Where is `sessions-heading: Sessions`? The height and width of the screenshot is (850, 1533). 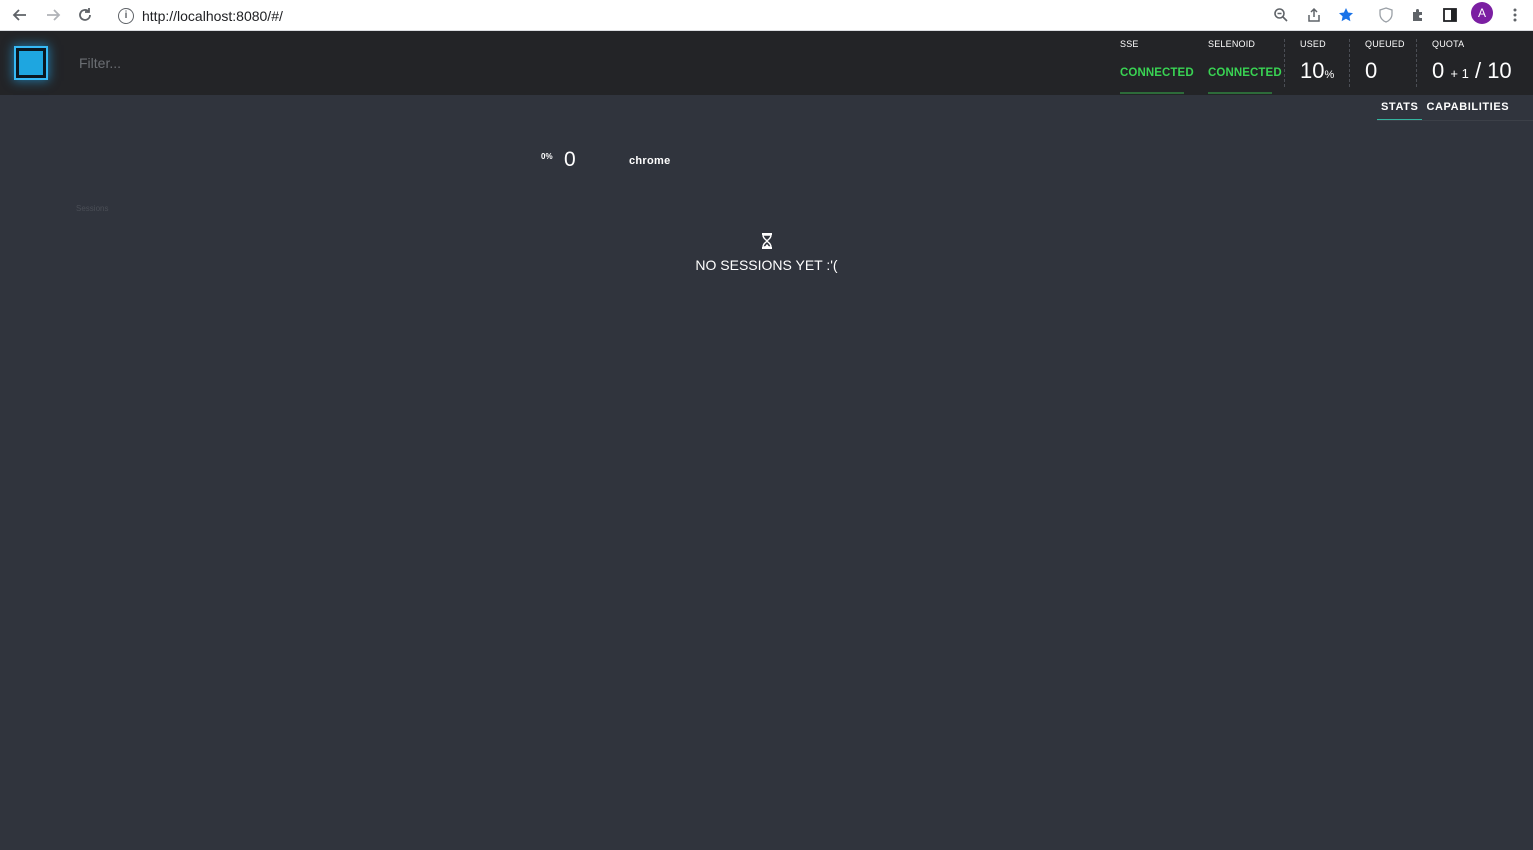 sessions-heading: Sessions is located at coordinates (92, 208).